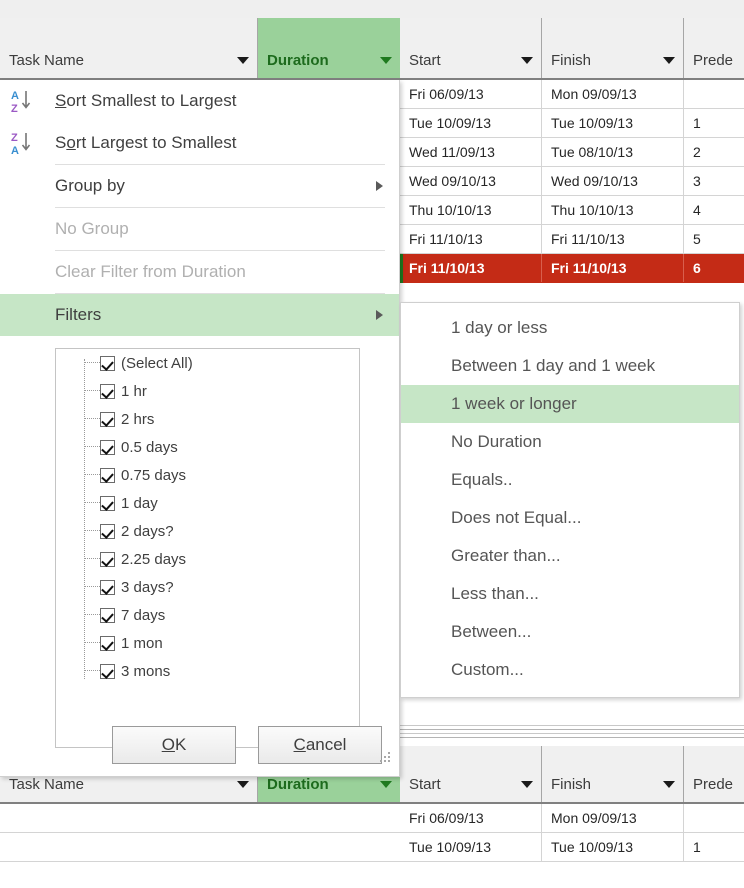 The width and height of the screenshot is (744, 888). I want to click on list-item: 1 mon, so click(207, 643).